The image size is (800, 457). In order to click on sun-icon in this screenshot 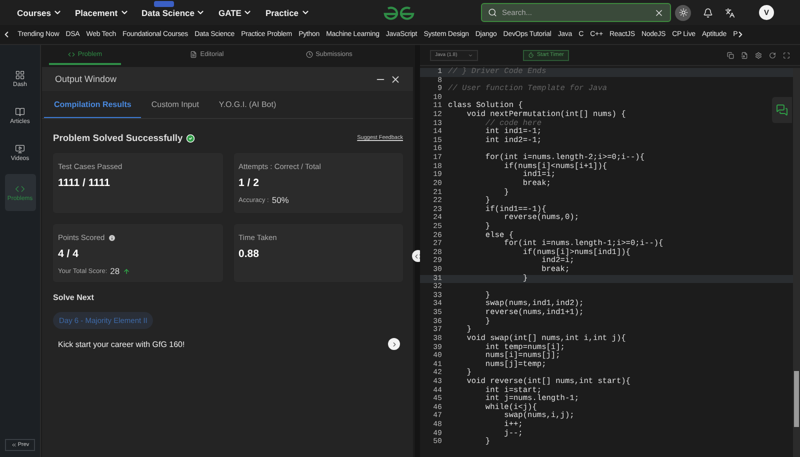, I will do `click(683, 12)`.